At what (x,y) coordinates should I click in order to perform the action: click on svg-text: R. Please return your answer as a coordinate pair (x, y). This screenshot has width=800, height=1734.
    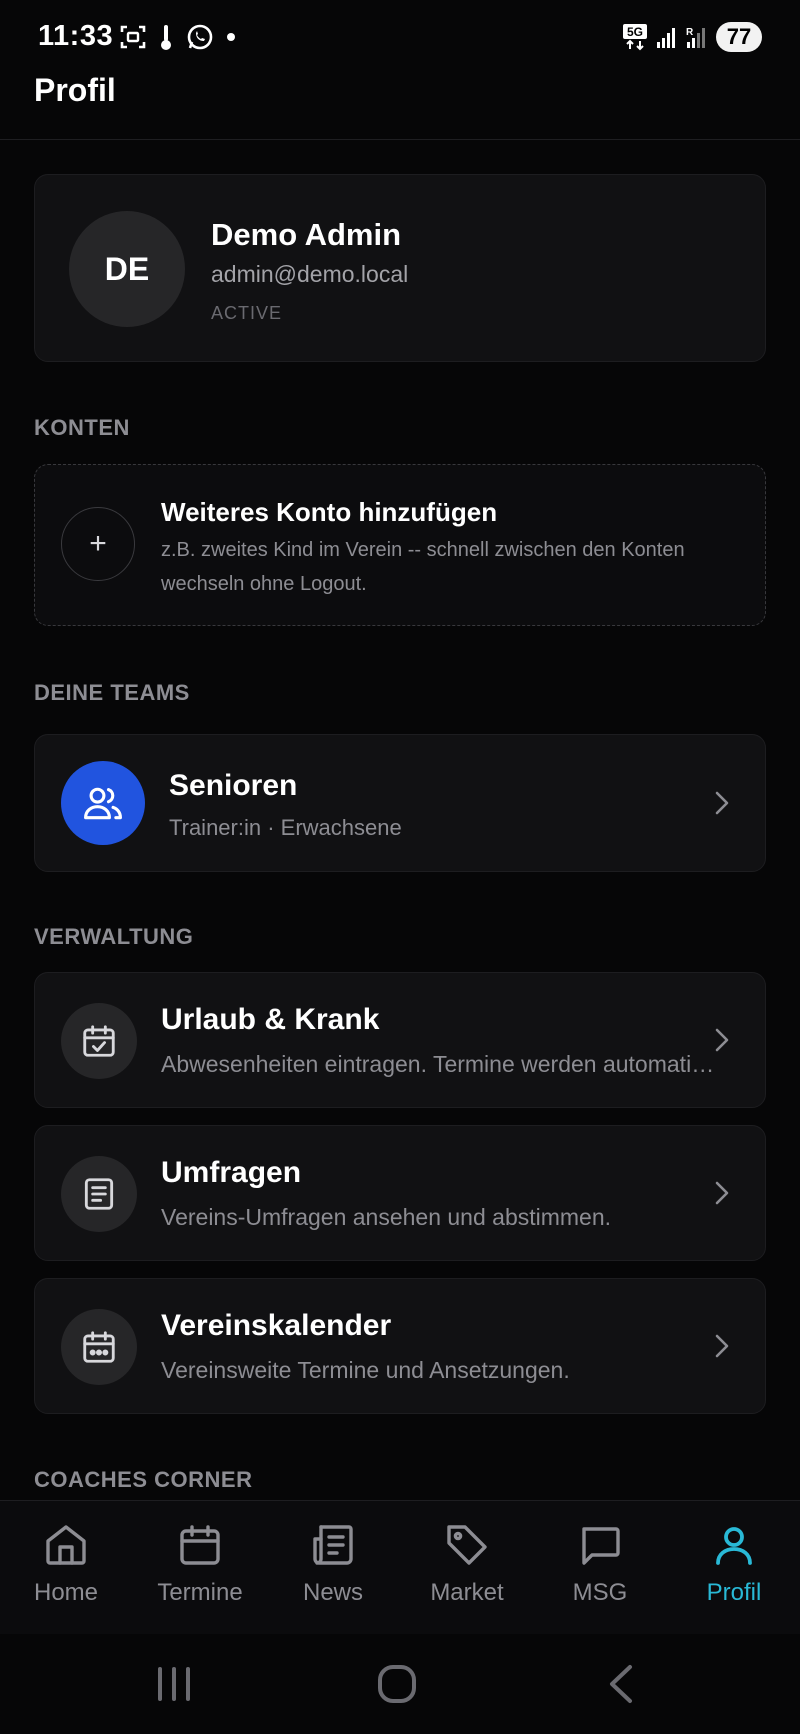
    Looking at the image, I should click on (690, 32).